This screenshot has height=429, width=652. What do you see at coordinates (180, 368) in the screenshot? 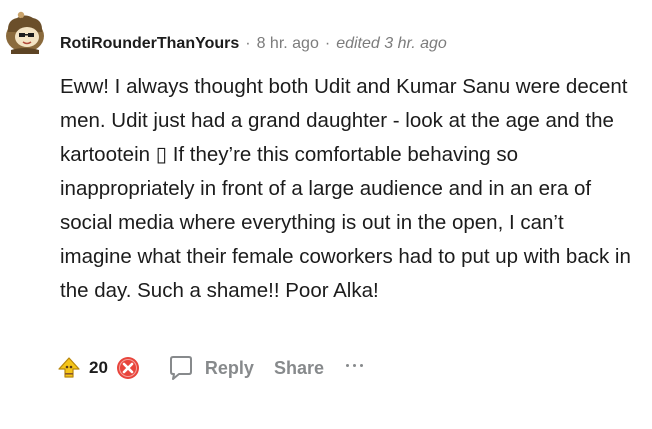
I see `speech-bubble-icon` at bounding box center [180, 368].